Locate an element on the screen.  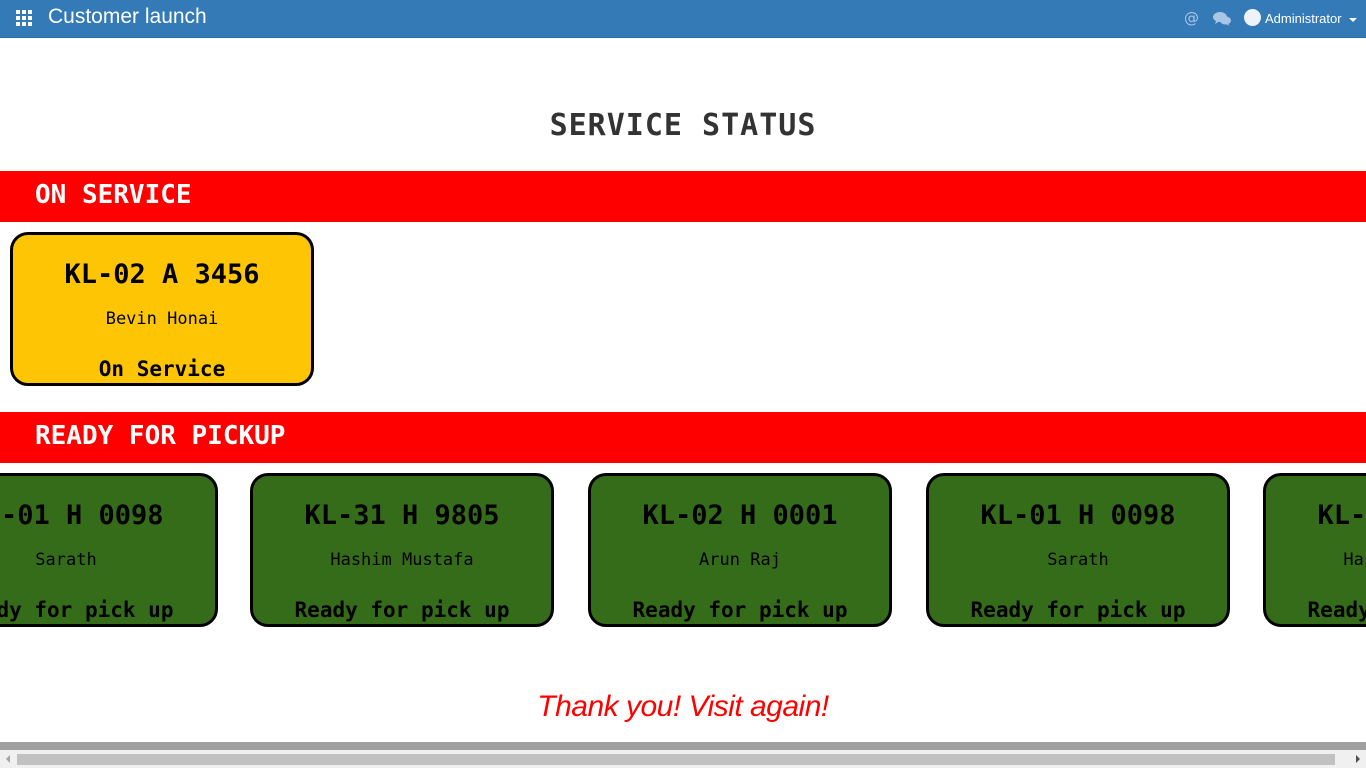
thank-you-message: Thank you! Visit again! is located at coordinates (683, 706).